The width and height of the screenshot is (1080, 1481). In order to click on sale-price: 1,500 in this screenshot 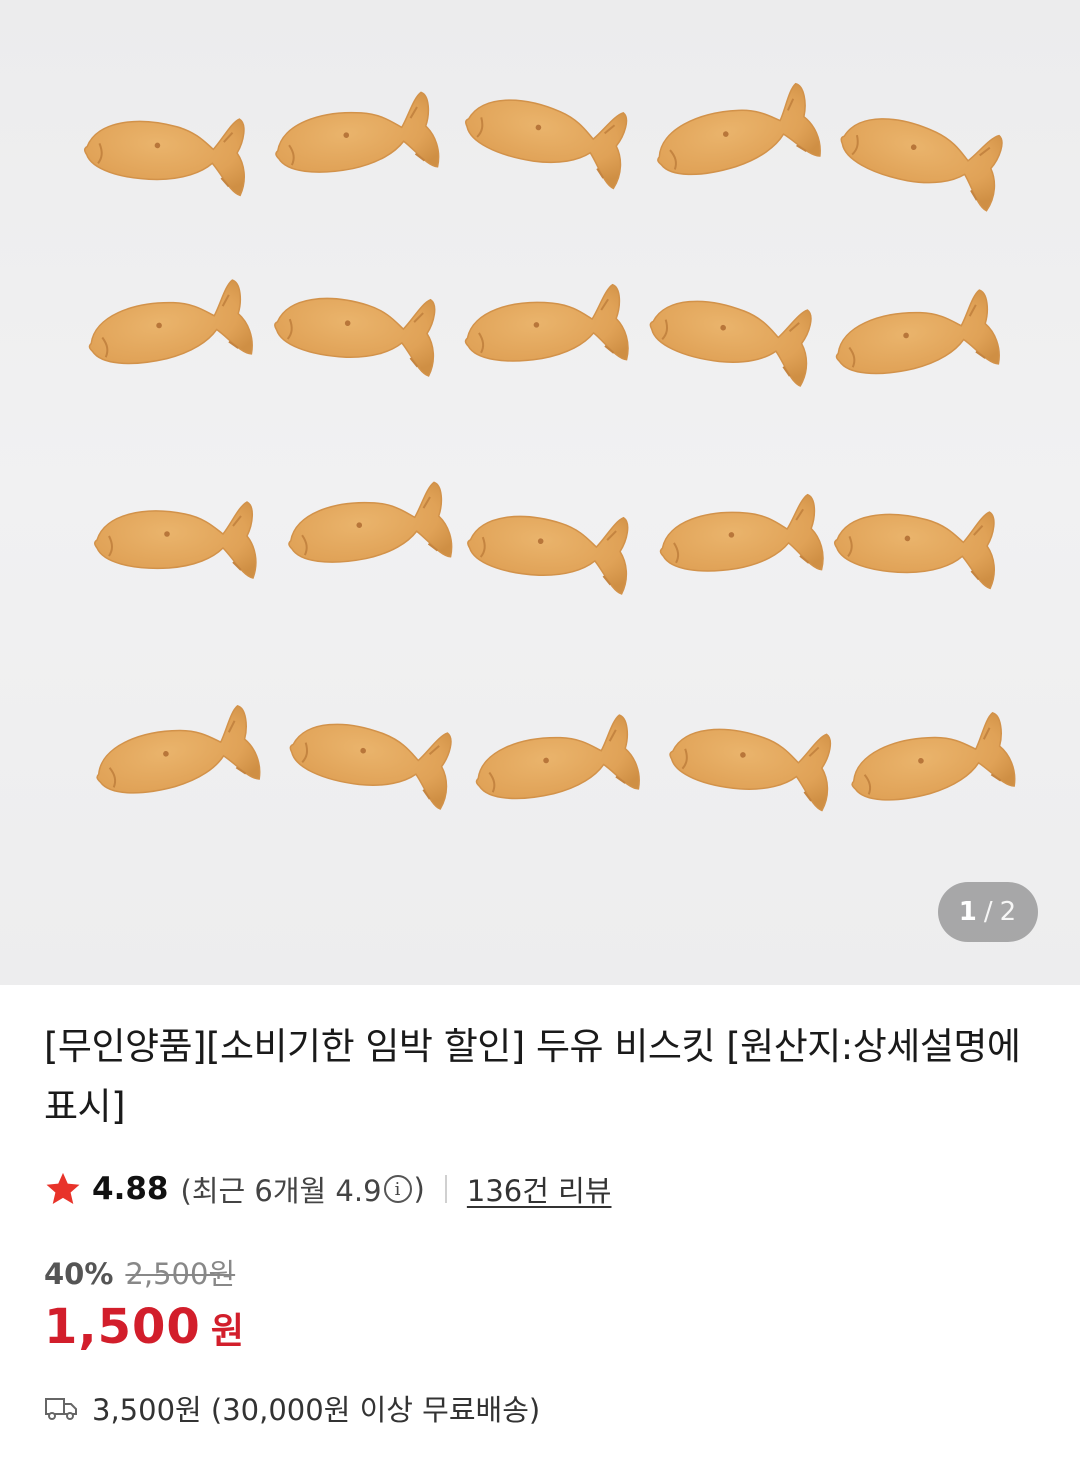, I will do `click(122, 1327)`.